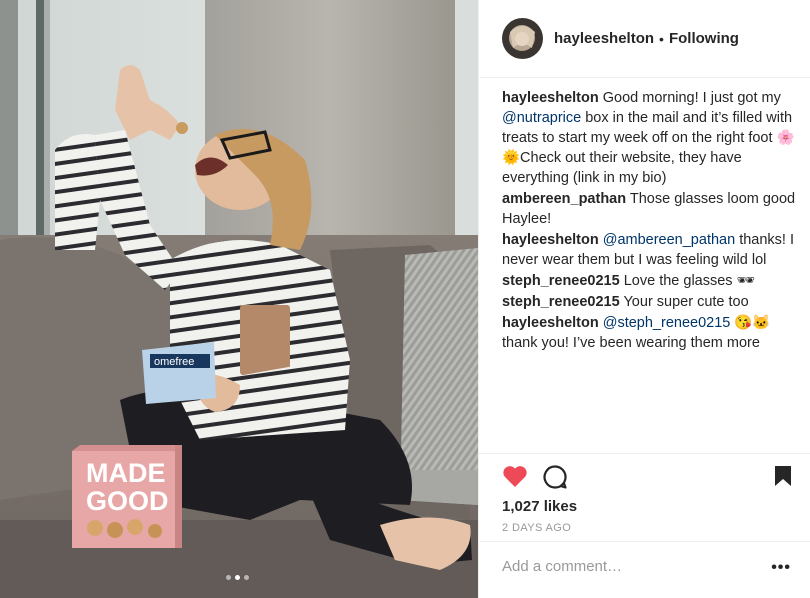 The image size is (810, 598). I want to click on carousel-dot-active, so click(237, 577).